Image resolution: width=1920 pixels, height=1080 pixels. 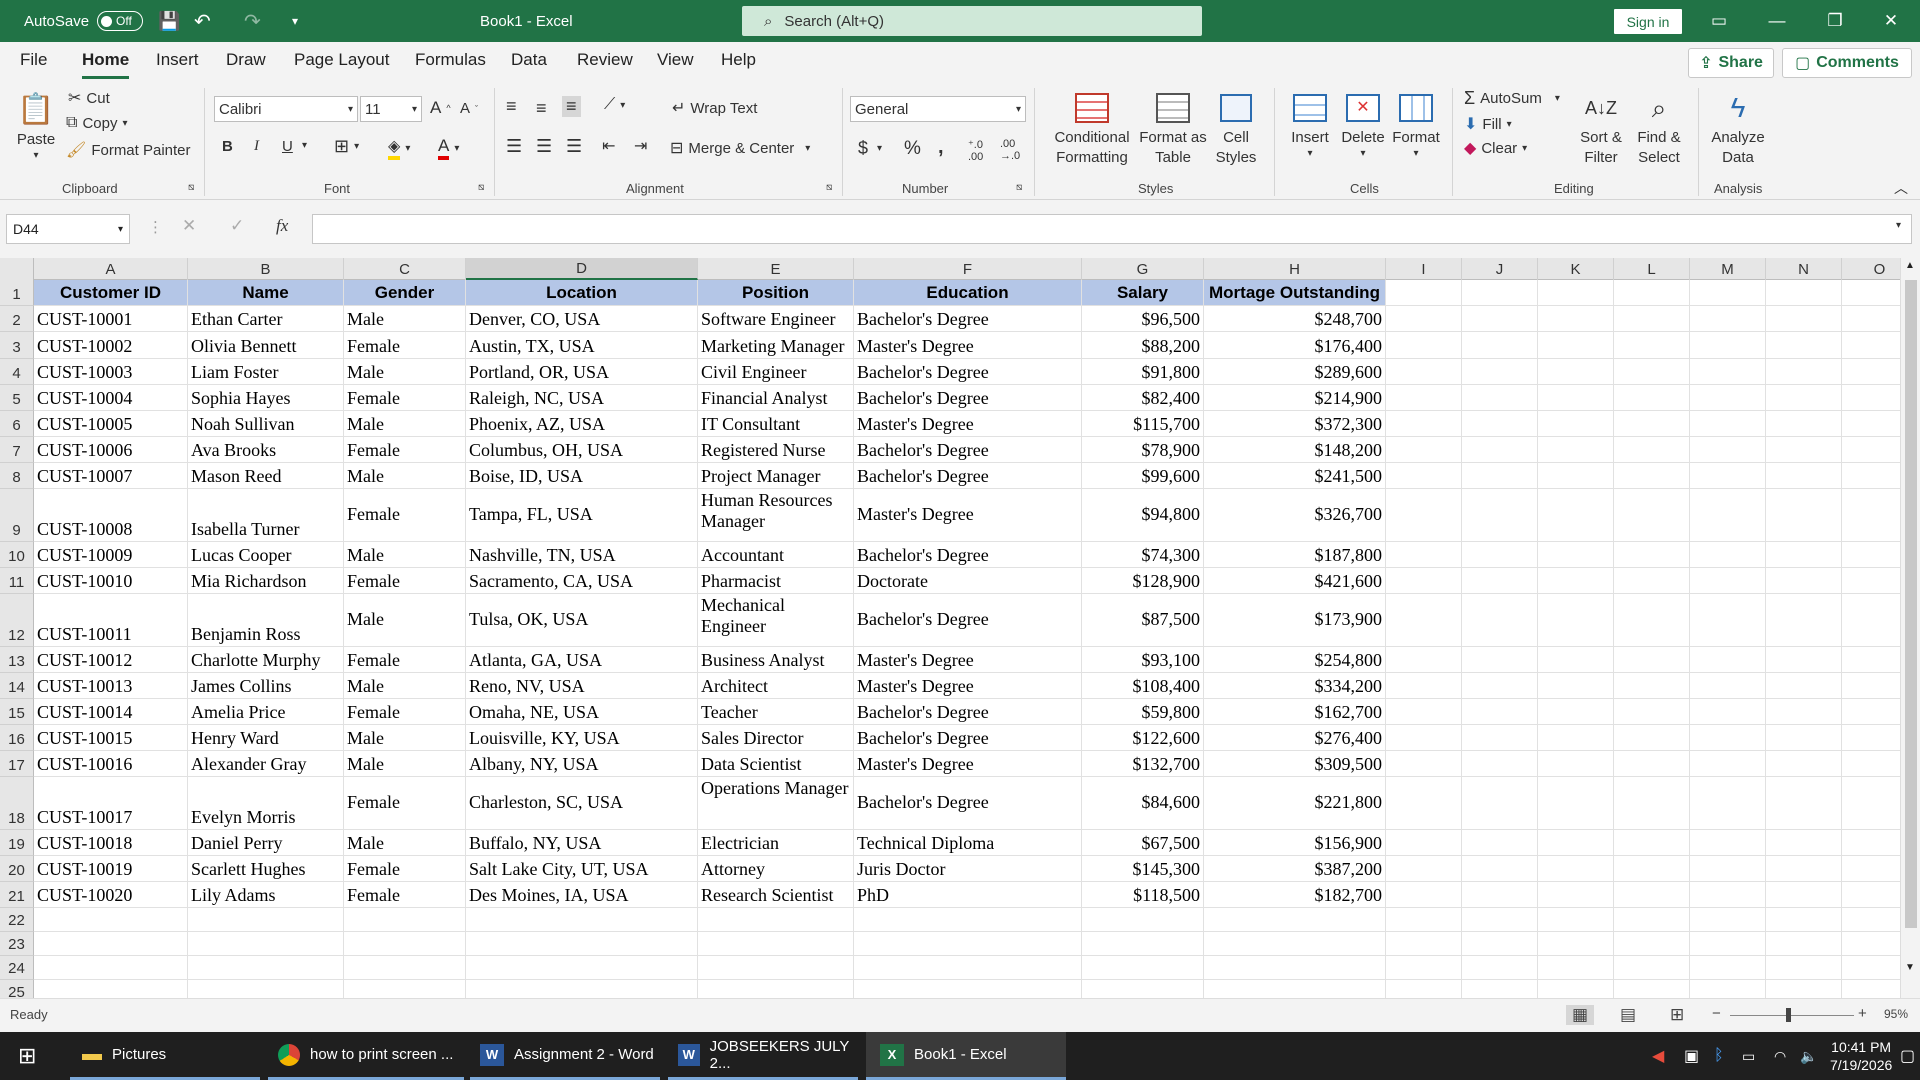 I want to click on table-cell: Charleston, SC, USA, so click(x=582, y=803).